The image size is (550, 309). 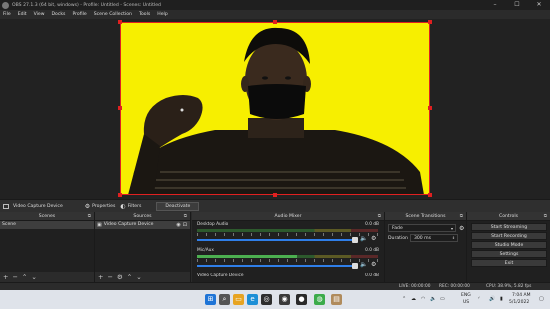 I want to click on maximize-button: ☐, so click(x=517, y=5).